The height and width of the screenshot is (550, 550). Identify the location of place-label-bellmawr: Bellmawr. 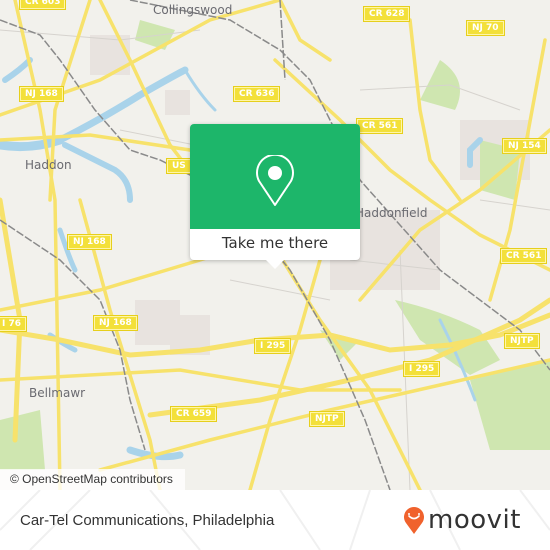
(57, 393).